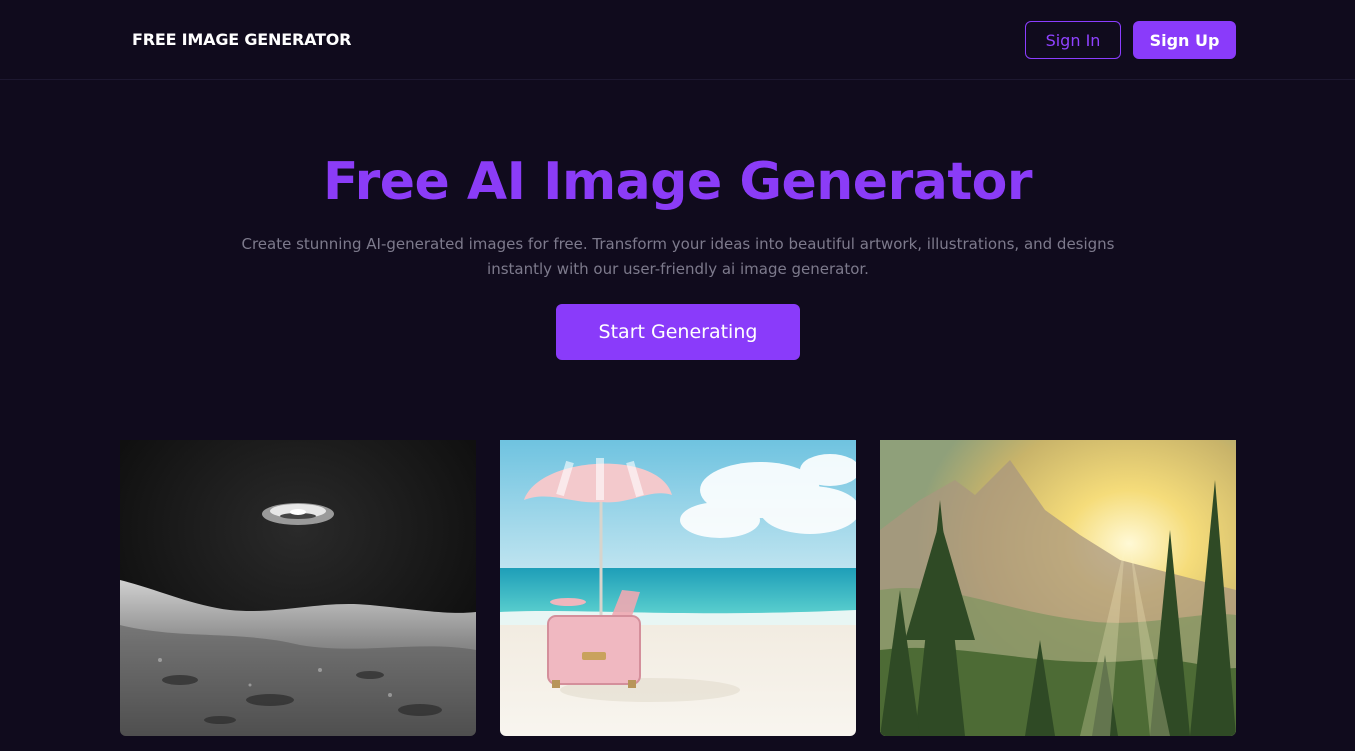 The width and height of the screenshot is (1355, 751). Describe the element at coordinates (1058, 588) in the screenshot. I see `gallery-image-forest` at that location.